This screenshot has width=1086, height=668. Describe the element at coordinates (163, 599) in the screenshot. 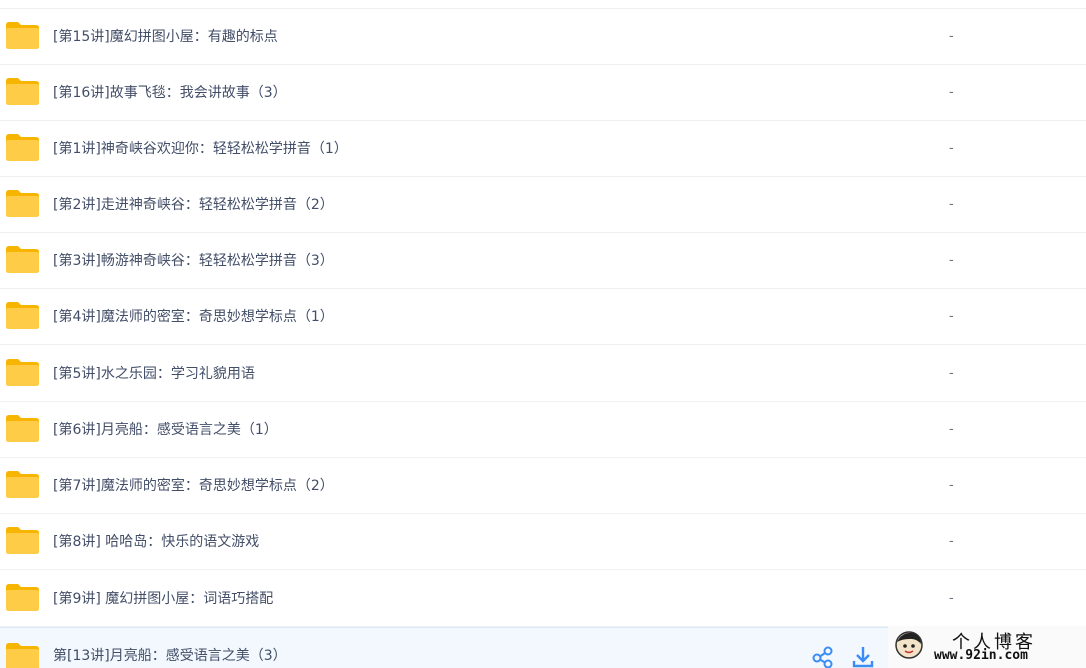

I see `file-name: [第9讲] 魔幻拼图小屋：词语巧搭配` at that location.